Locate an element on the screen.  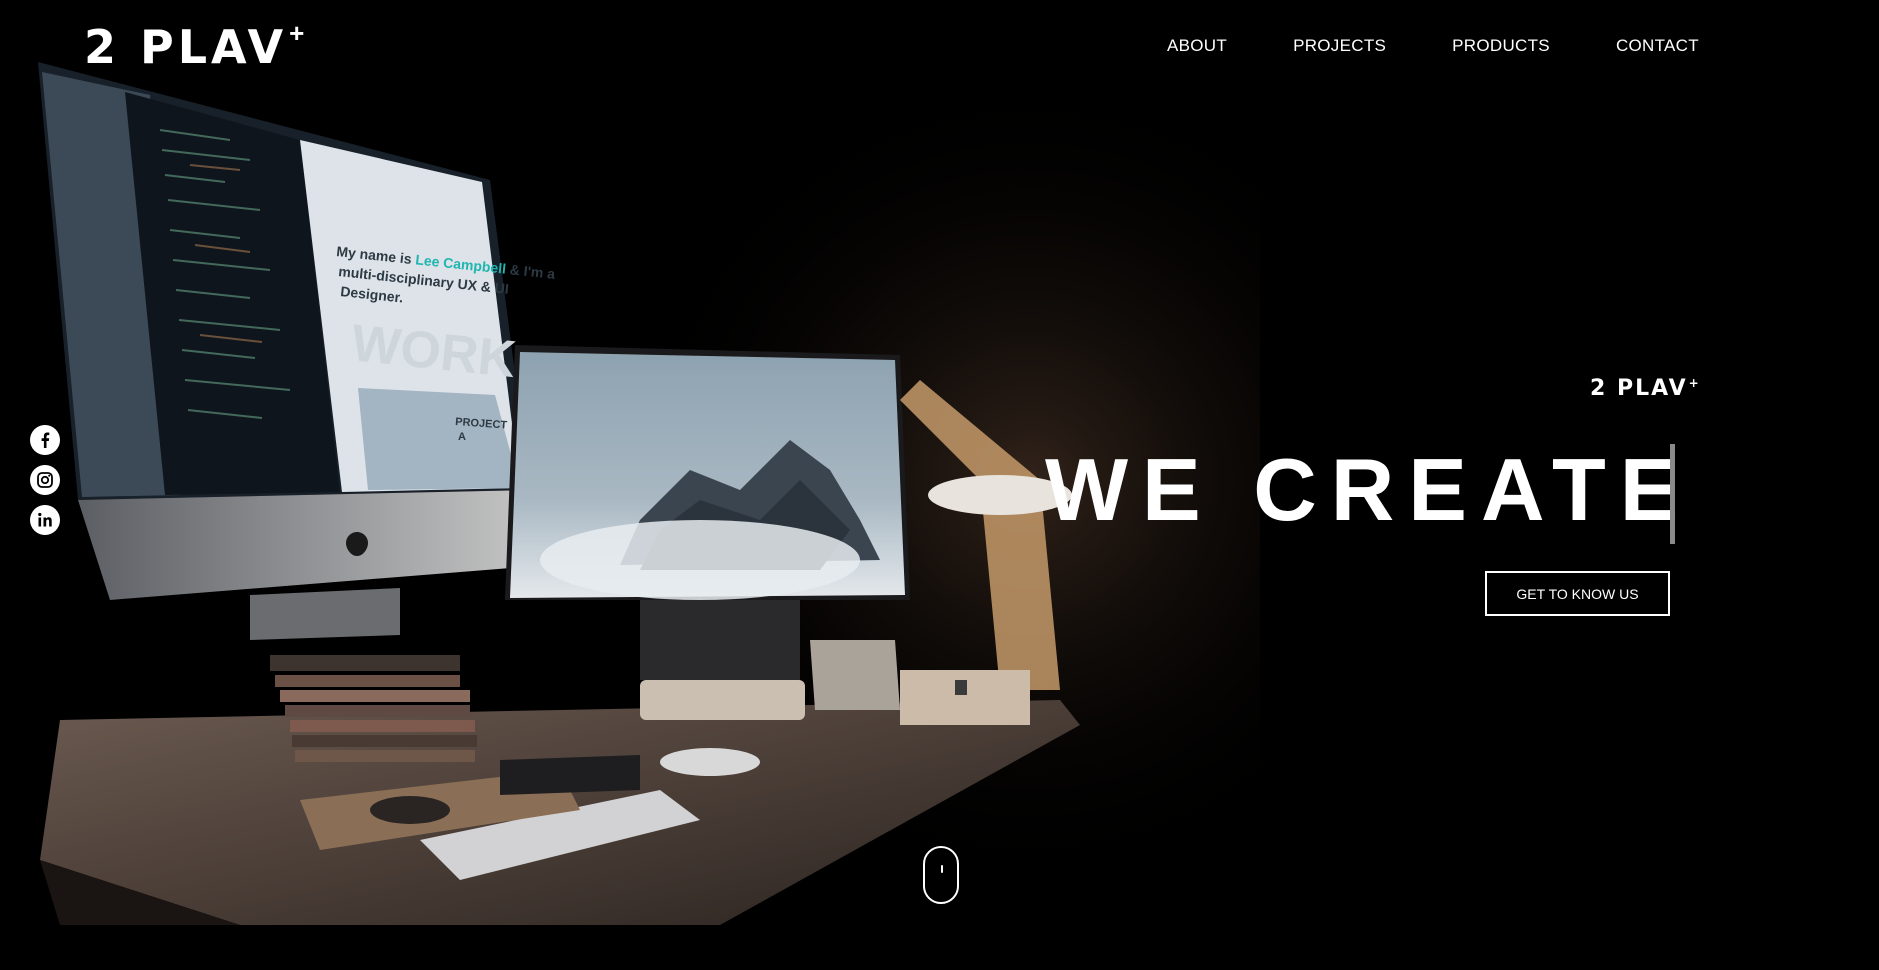
typing-cursor is located at coordinates (1672, 494).